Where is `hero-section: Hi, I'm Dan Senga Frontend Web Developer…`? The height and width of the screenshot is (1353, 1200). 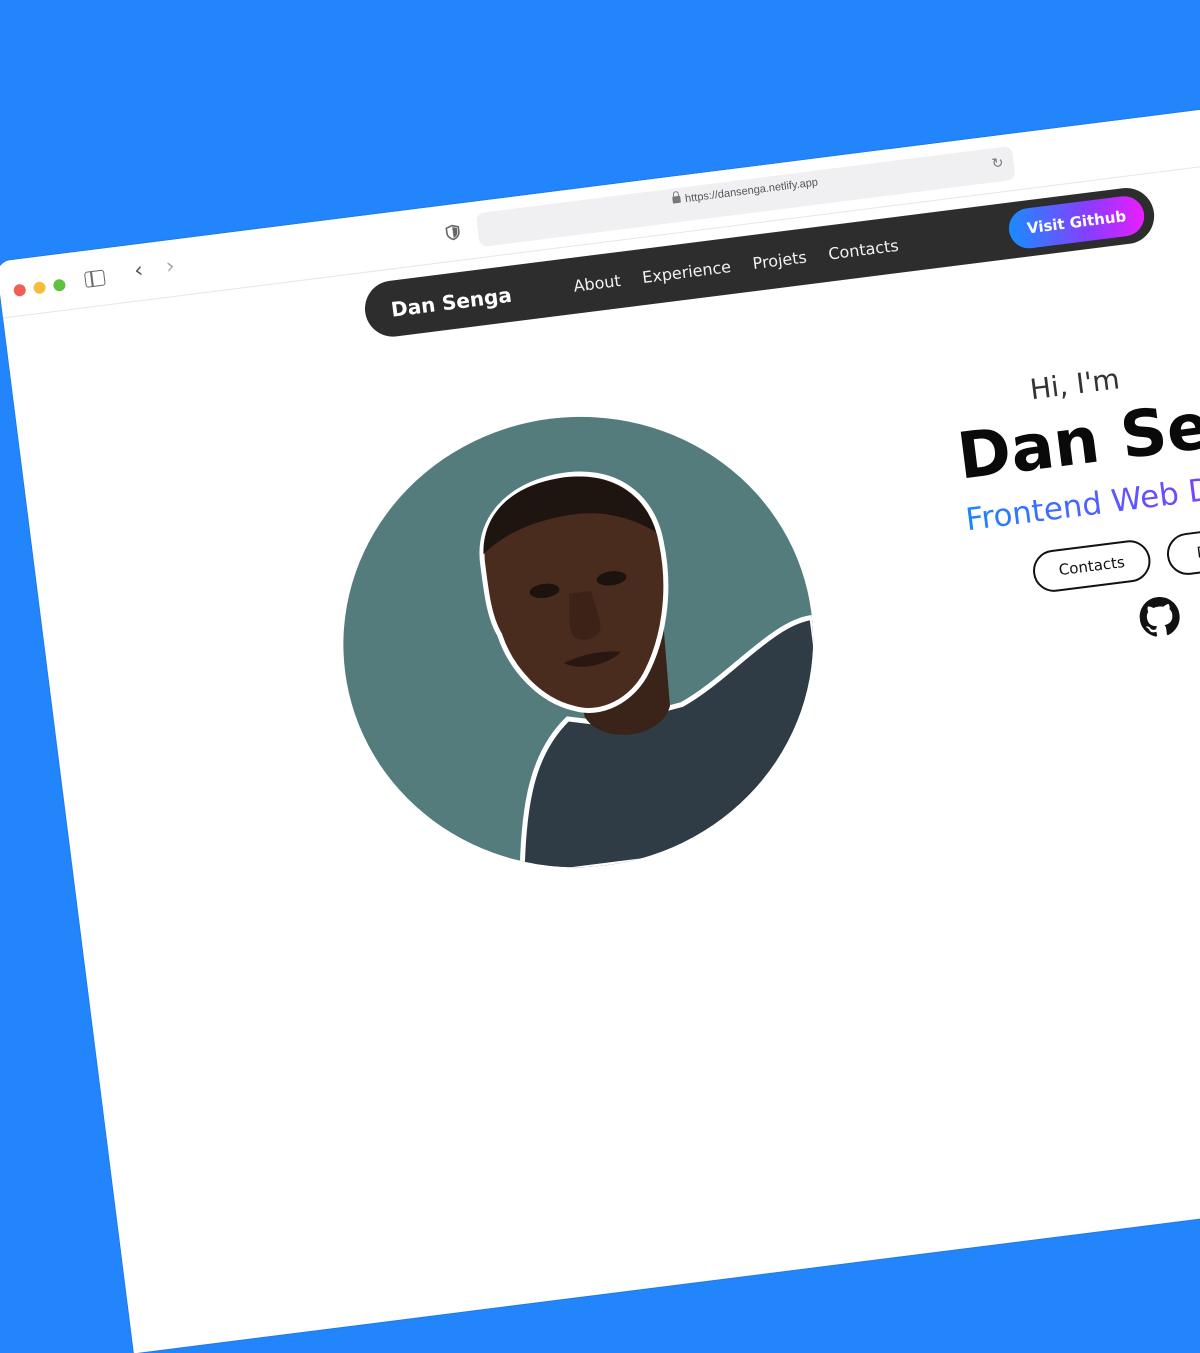 hero-section: Hi, I'm Dan Senga Frontend Web Developer… is located at coordinates (1074, 484).